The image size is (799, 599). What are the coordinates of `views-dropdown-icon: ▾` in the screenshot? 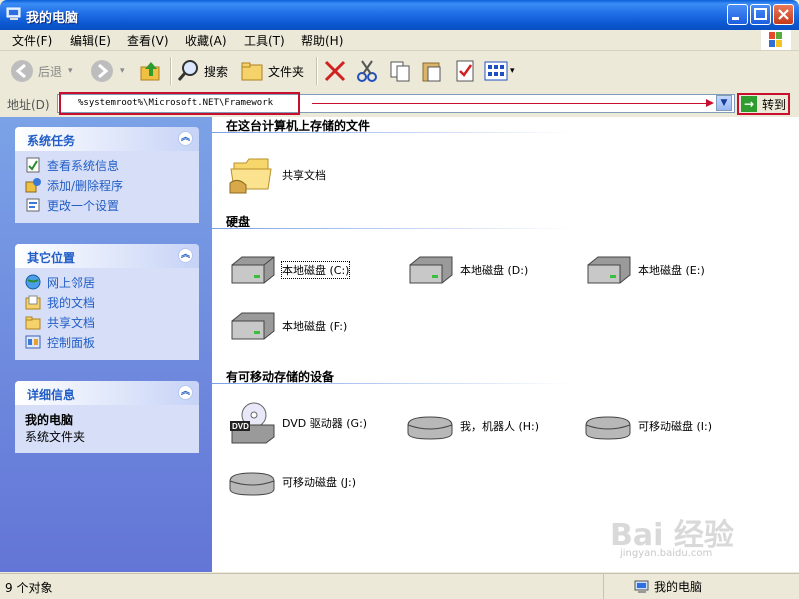 It's located at (512, 71).